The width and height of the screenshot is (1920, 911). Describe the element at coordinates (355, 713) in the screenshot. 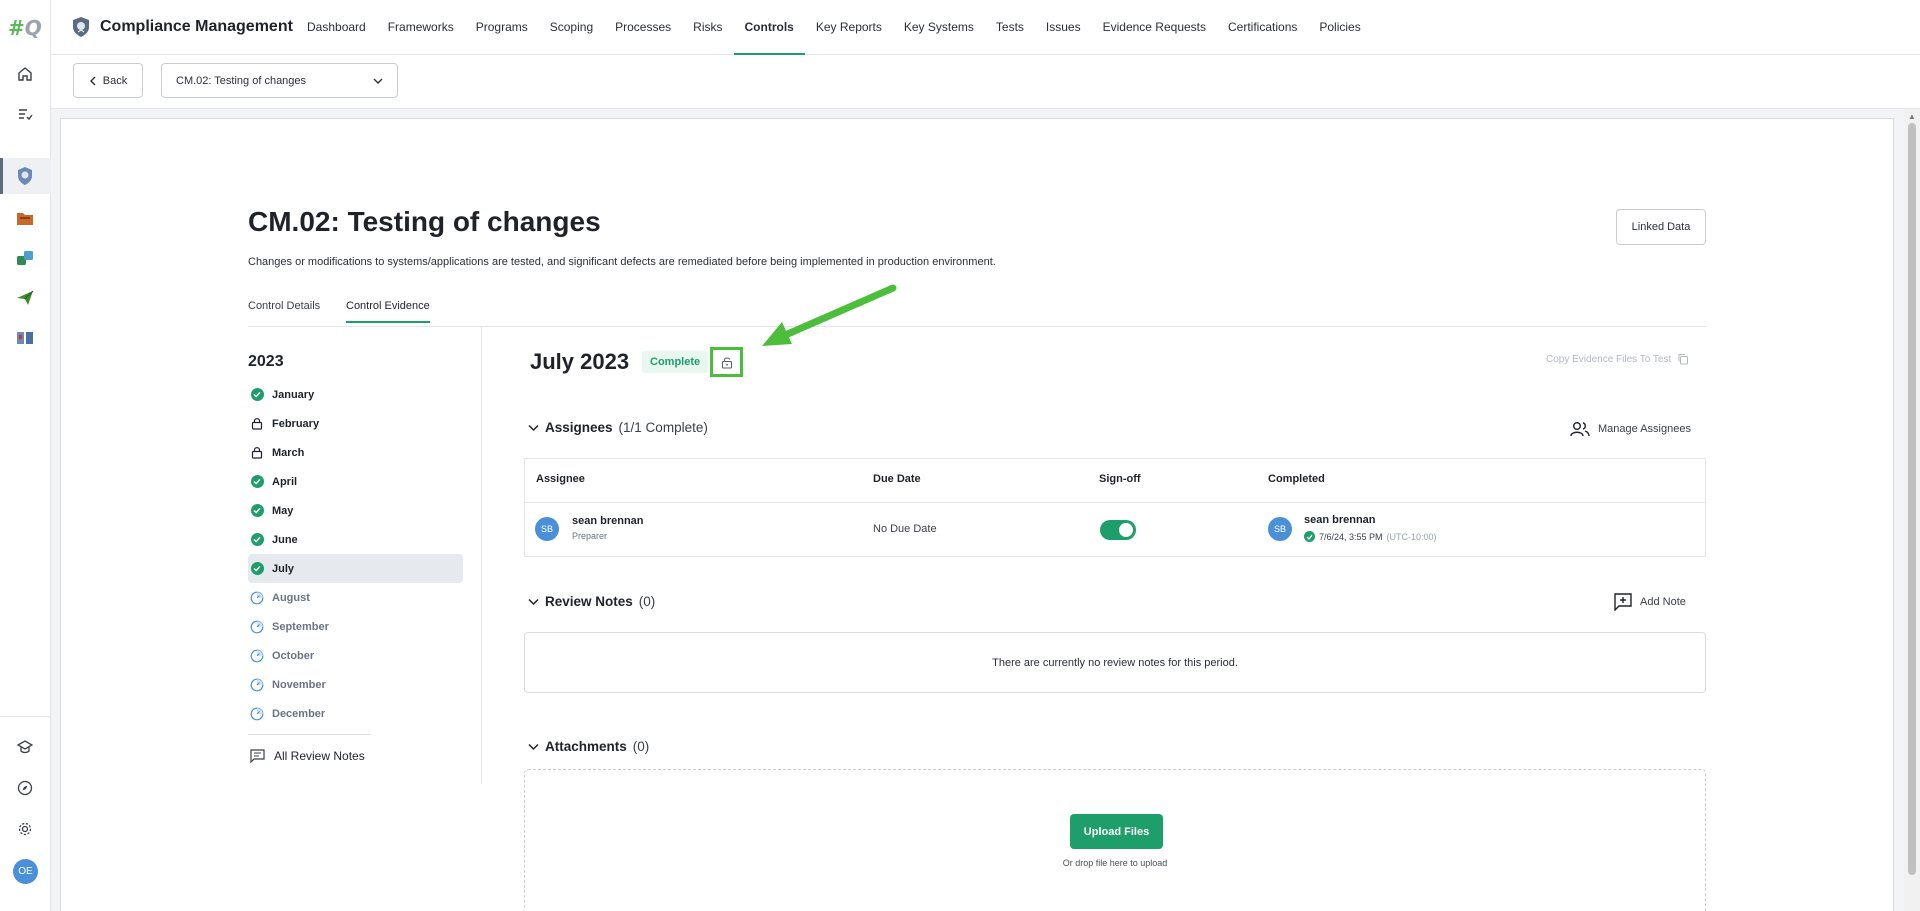

I see `period-item-december: December` at that location.